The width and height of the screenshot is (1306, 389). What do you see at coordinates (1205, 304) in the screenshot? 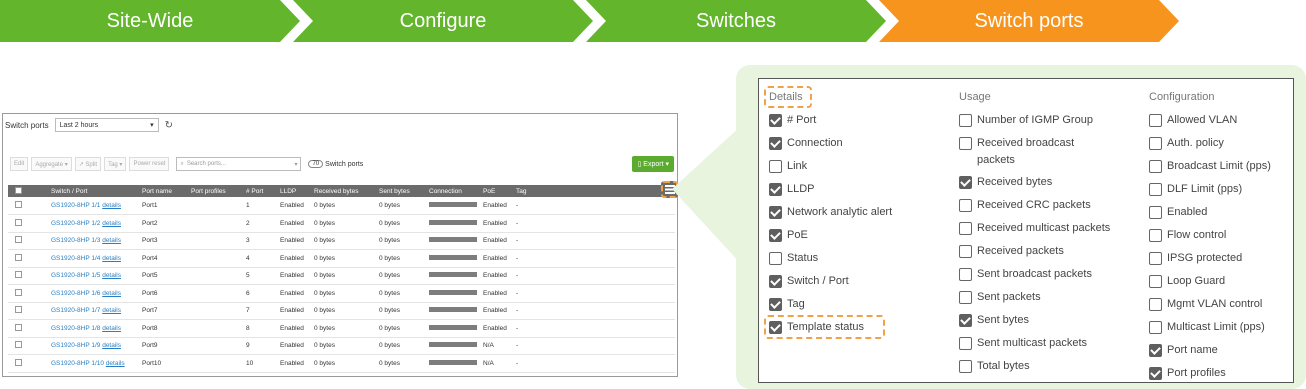
I see `column-option-mgmt-vlan-control: Mgmt VLAN control` at bounding box center [1205, 304].